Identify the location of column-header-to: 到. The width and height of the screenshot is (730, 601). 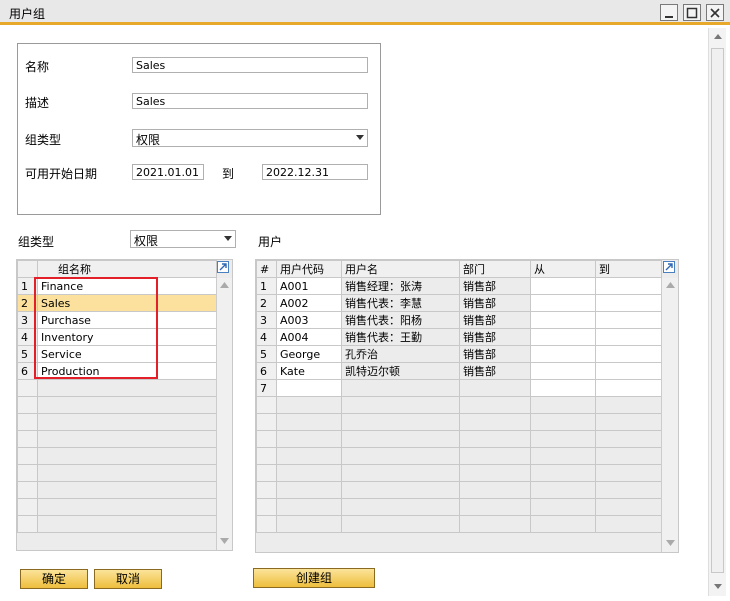
(628, 269).